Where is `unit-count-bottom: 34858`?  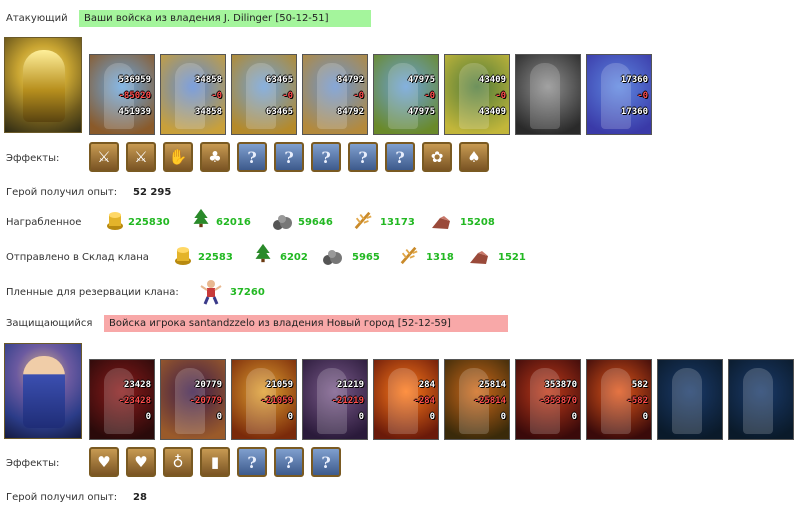
unit-count-bottom: 34858 is located at coordinates (208, 112).